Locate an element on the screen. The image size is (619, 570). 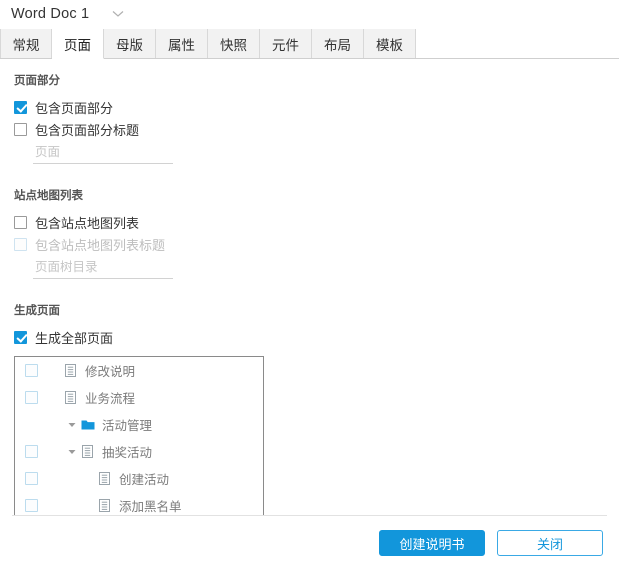
tab-0: 常规 is located at coordinates (26, 43).